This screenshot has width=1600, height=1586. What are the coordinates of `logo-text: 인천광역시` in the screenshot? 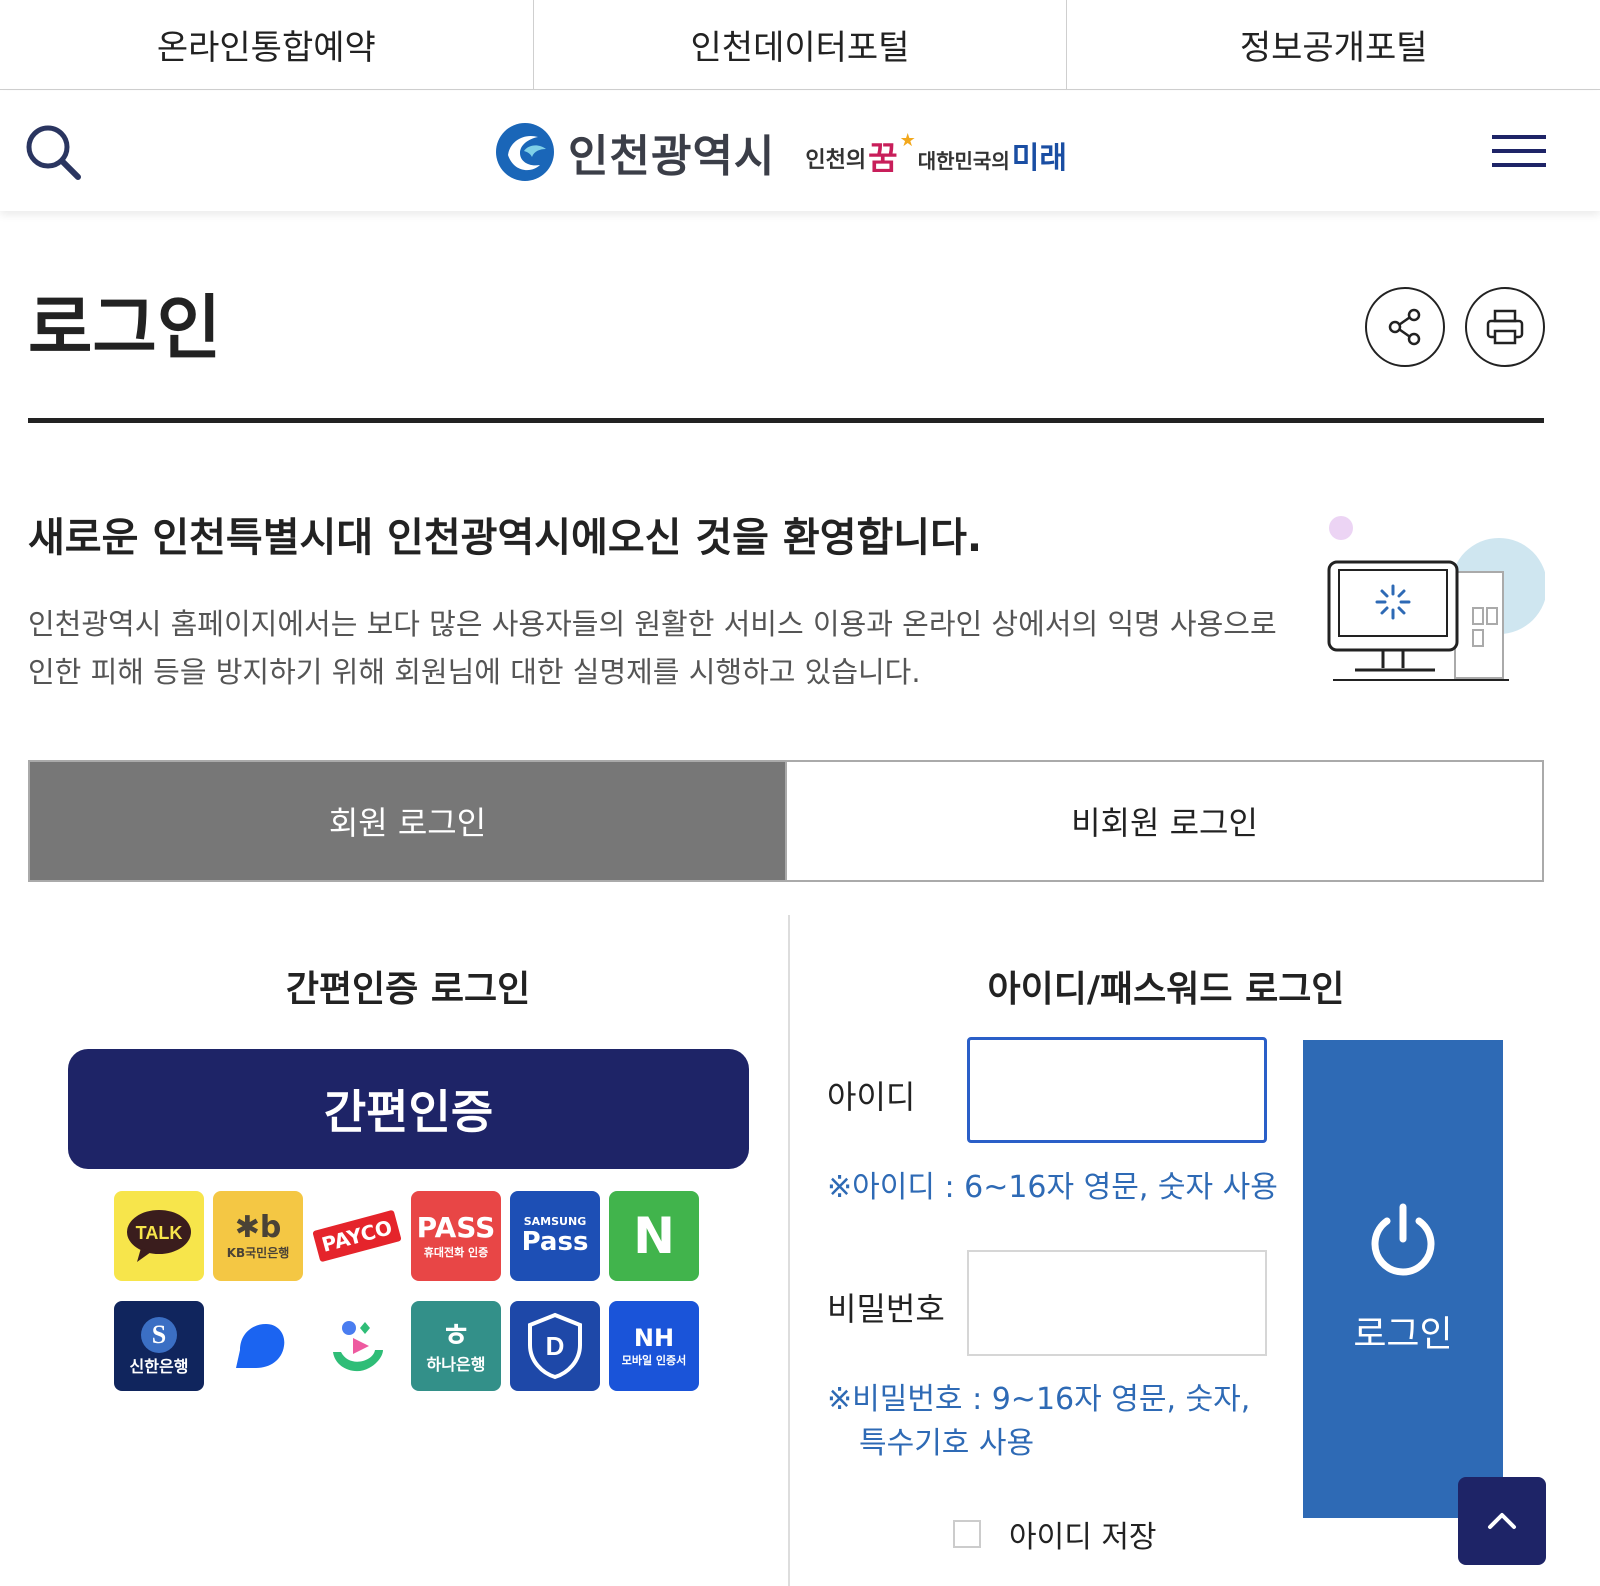 It's located at (672, 156).